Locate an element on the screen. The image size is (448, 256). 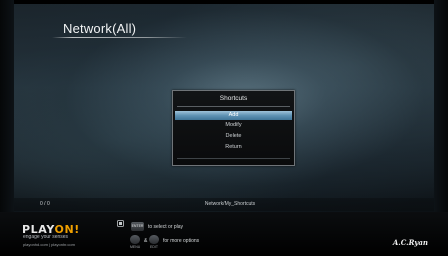
menu-item-return: Return is located at coordinates (233, 147).